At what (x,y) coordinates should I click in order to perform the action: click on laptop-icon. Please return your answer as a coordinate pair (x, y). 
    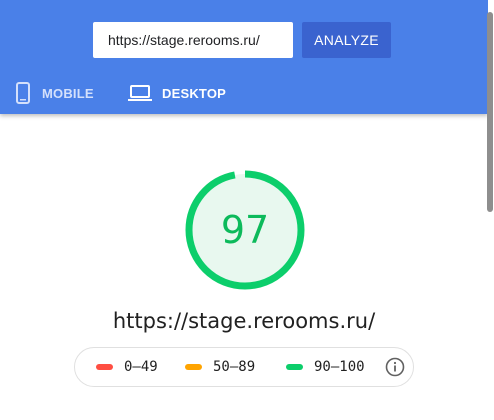
    Looking at the image, I should click on (140, 93).